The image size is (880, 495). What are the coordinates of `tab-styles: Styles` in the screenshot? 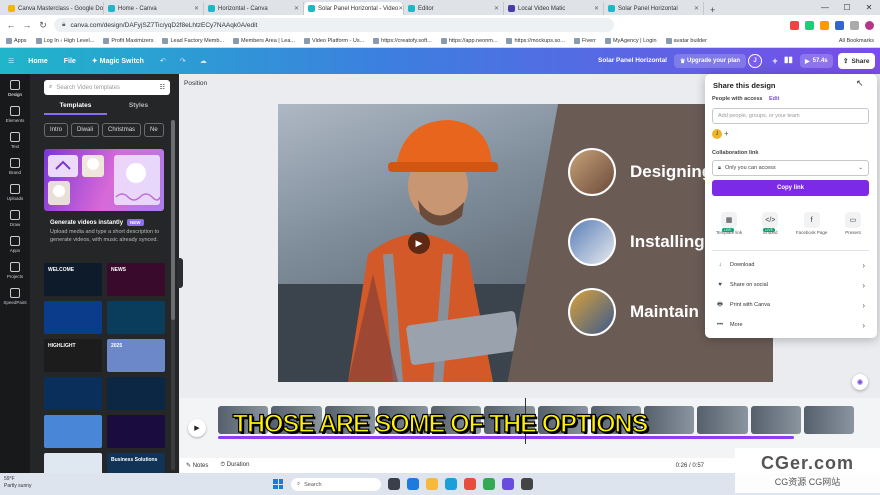 It's located at (138, 107).